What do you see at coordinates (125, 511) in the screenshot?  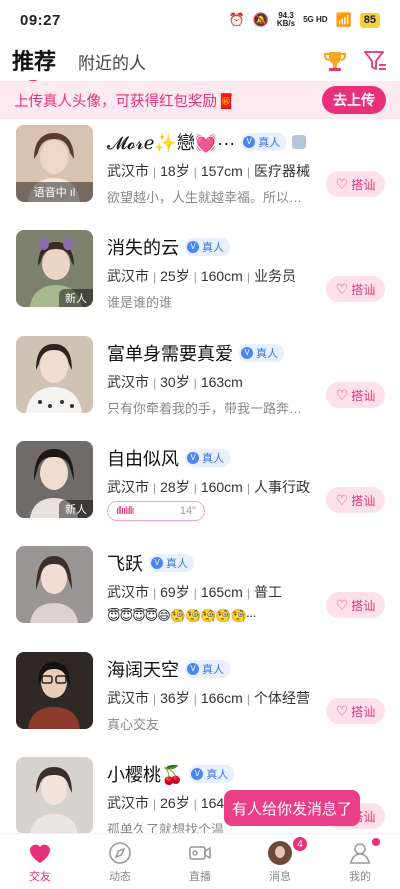 I see `voice-wave-icon: ıllıılıllı` at bounding box center [125, 511].